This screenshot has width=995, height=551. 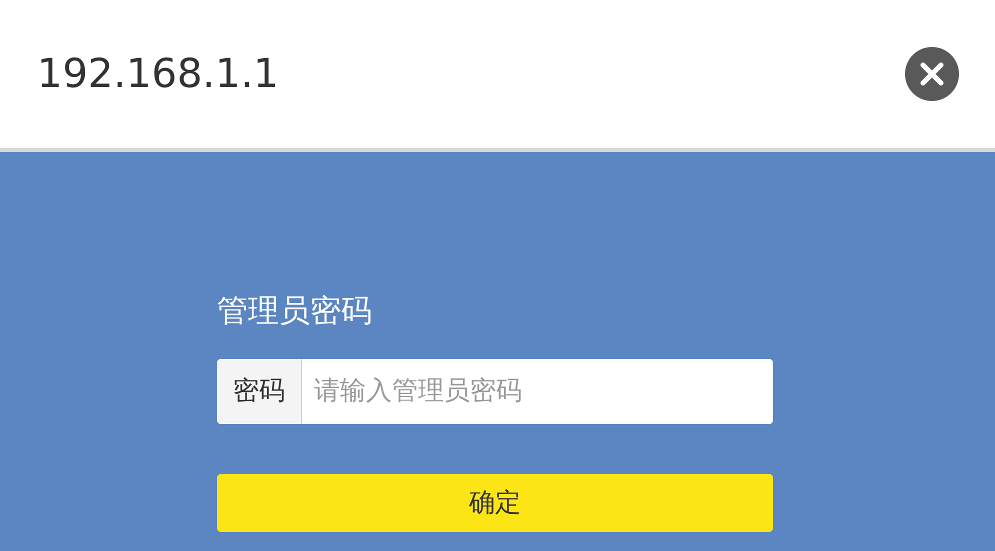 I want to click on close-button, so click(x=932, y=74).